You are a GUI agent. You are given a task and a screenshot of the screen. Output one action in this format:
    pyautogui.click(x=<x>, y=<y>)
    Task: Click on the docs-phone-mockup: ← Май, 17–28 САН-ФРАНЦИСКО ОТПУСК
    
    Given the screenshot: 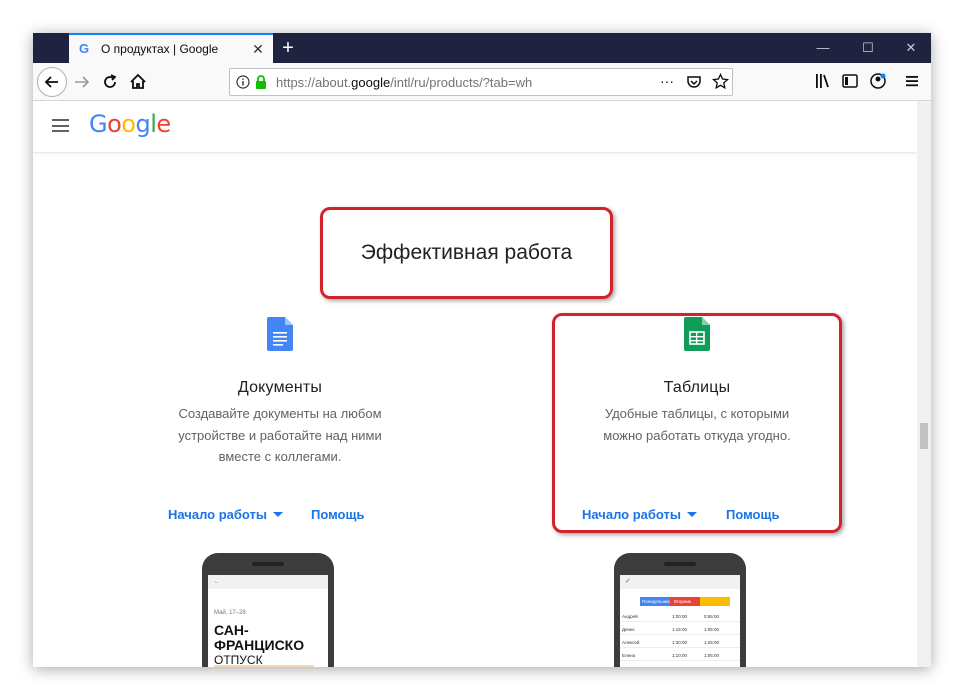 What is the action you would take?
    pyautogui.click(x=268, y=610)
    